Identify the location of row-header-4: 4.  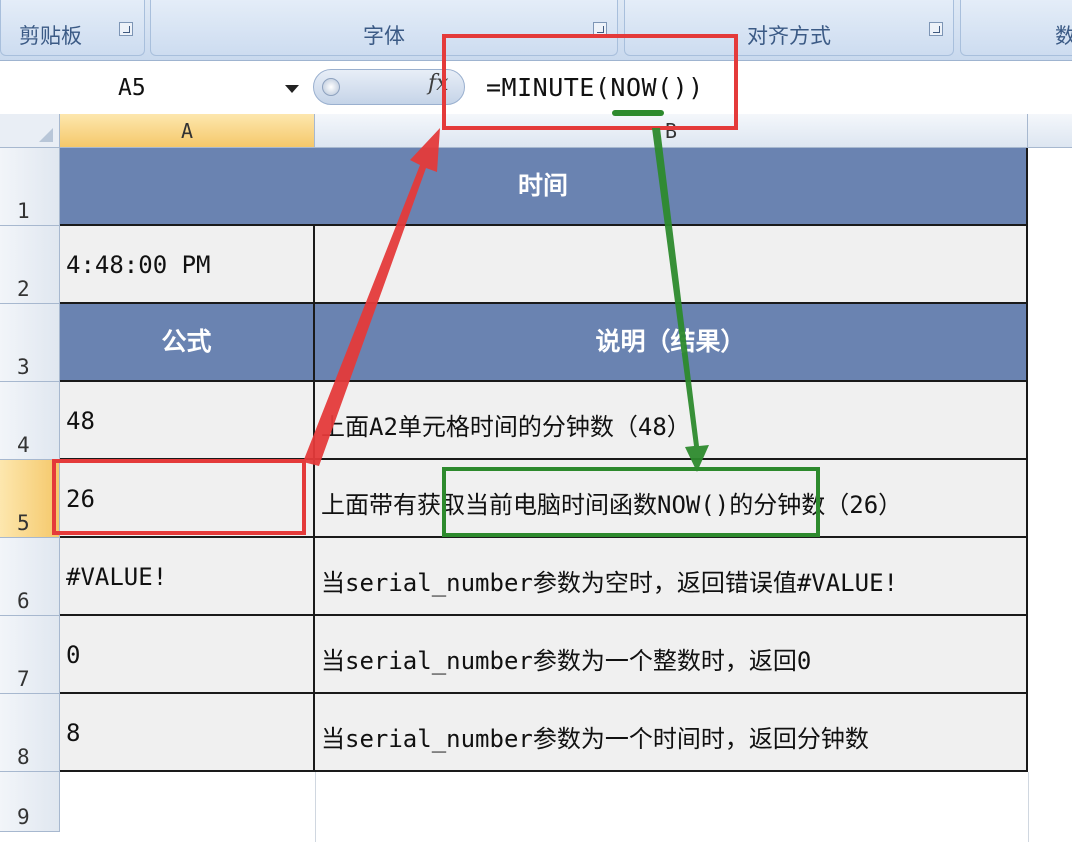
(30, 421).